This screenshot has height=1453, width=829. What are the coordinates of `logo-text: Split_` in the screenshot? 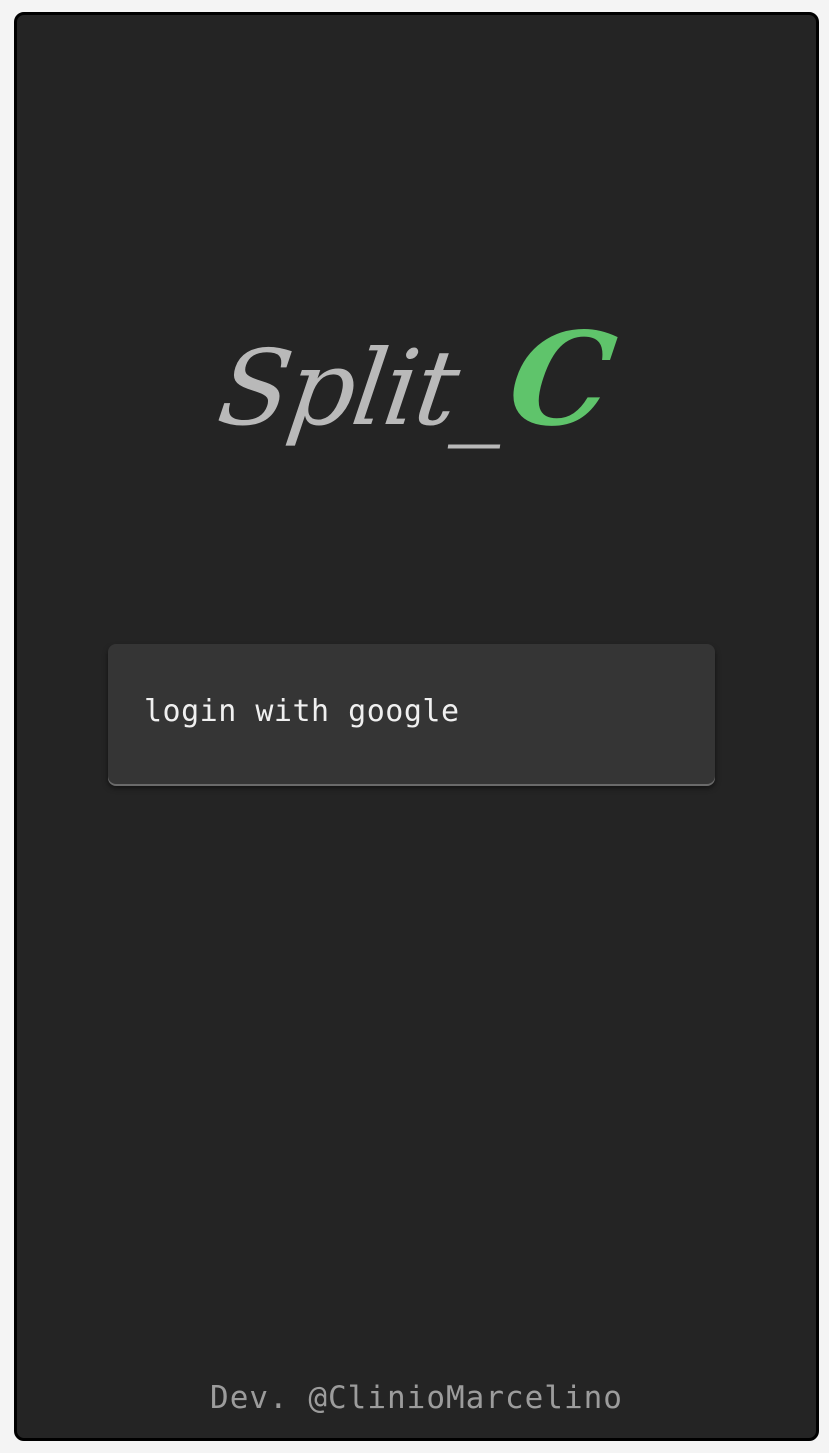 It's located at (363, 388).